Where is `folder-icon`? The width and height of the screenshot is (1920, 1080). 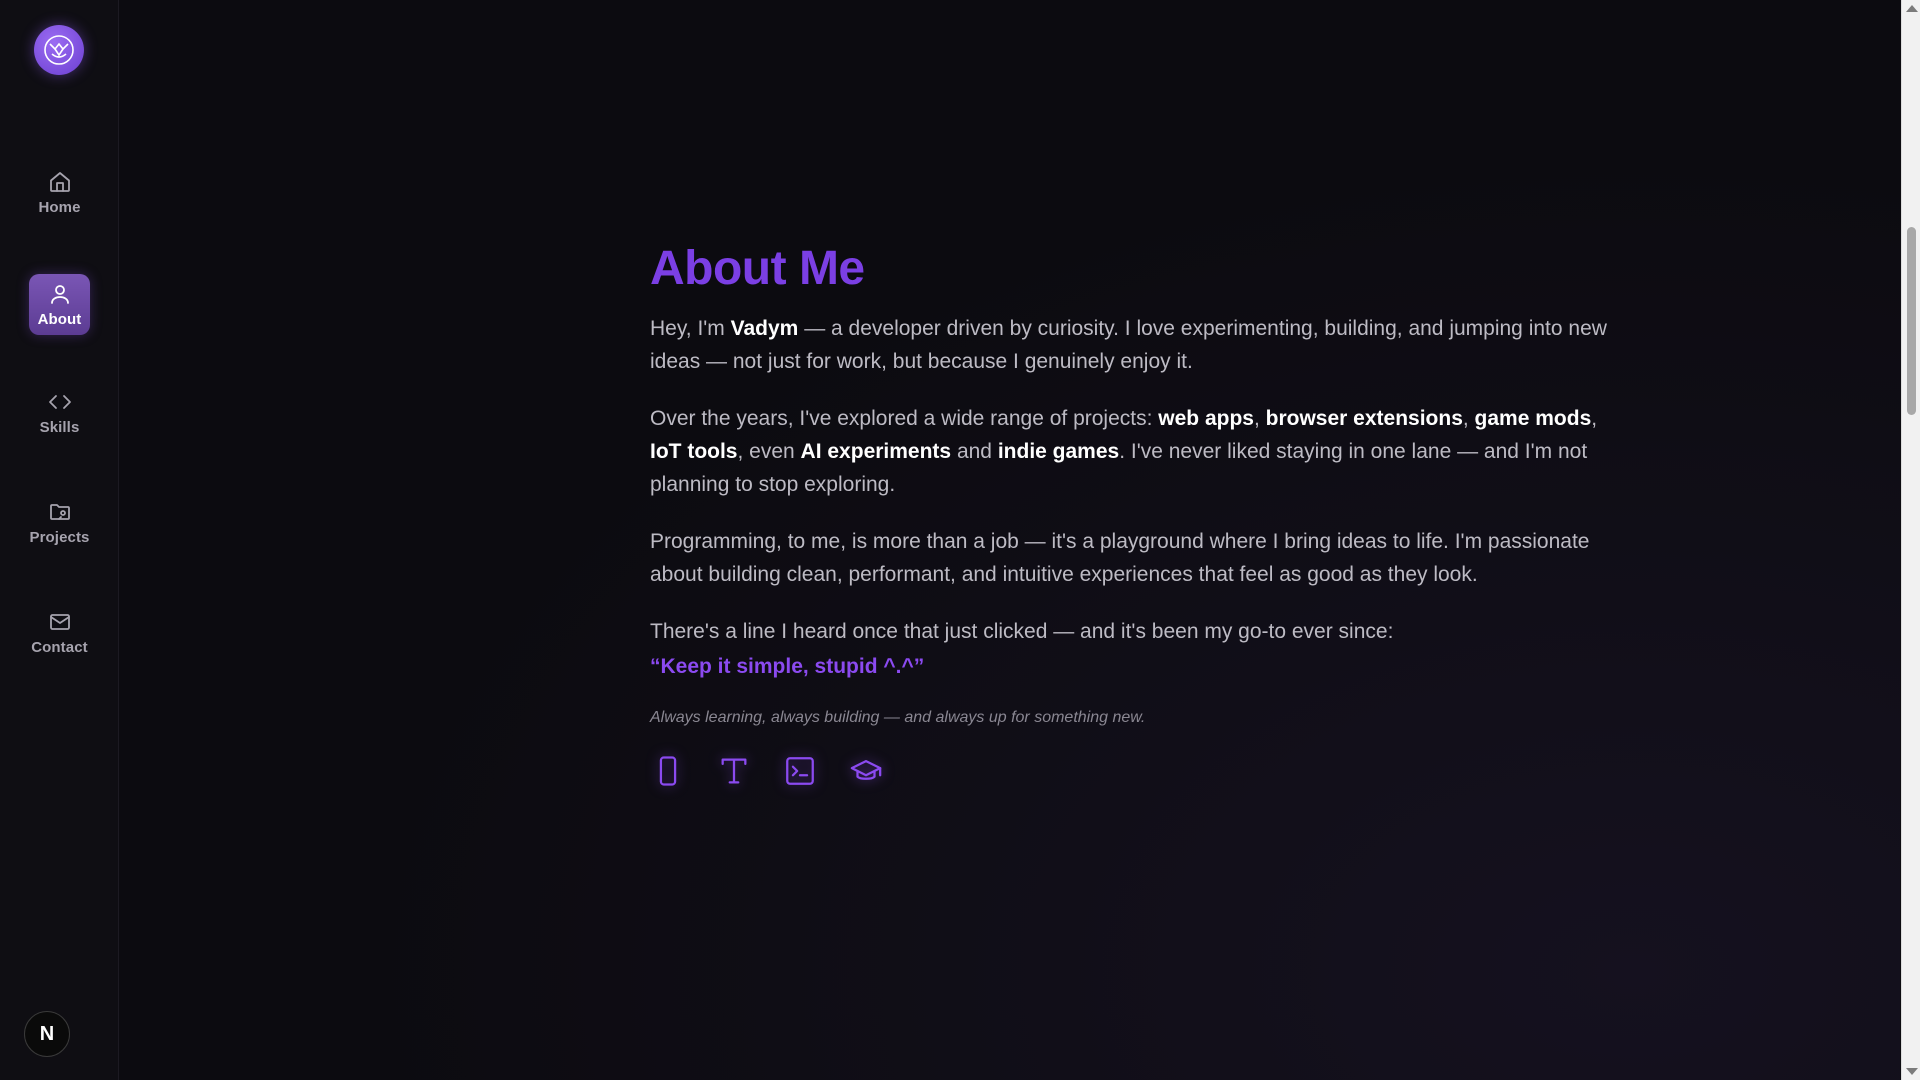
folder-icon is located at coordinates (59, 511).